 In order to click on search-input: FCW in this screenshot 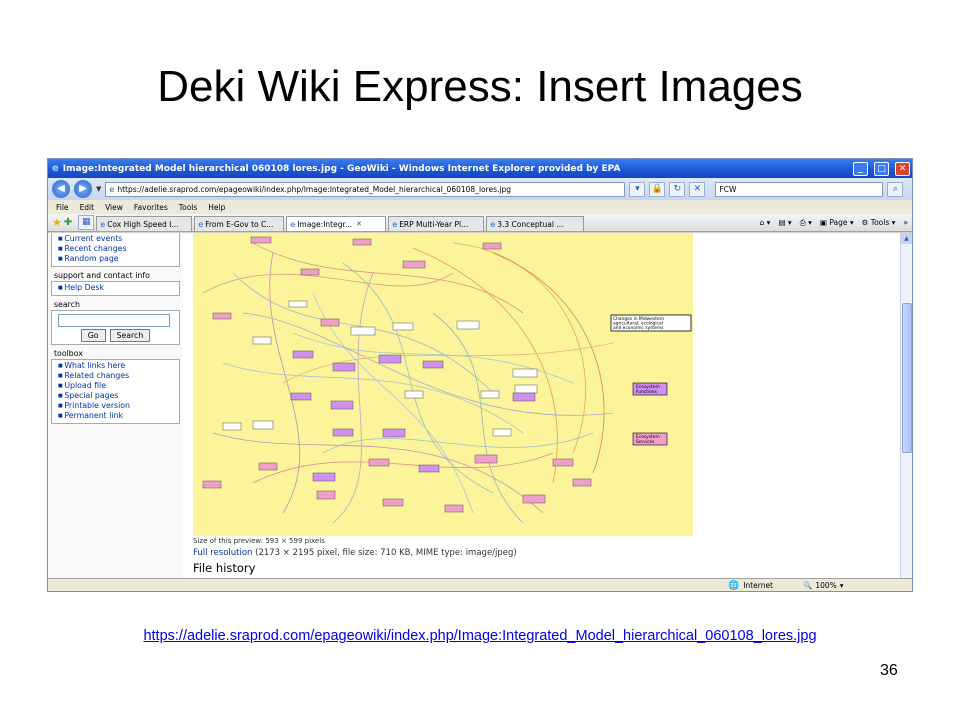, I will do `click(799, 189)`.